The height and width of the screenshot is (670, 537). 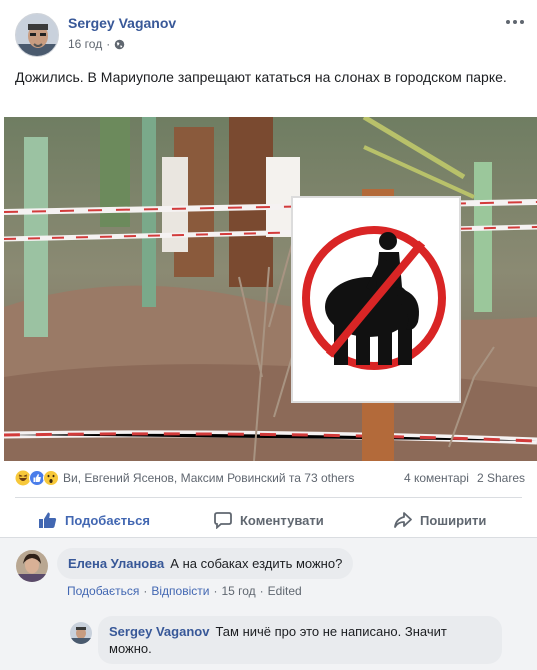 What do you see at coordinates (51, 478) in the screenshot?
I see `wow-reaction-icon` at bounding box center [51, 478].